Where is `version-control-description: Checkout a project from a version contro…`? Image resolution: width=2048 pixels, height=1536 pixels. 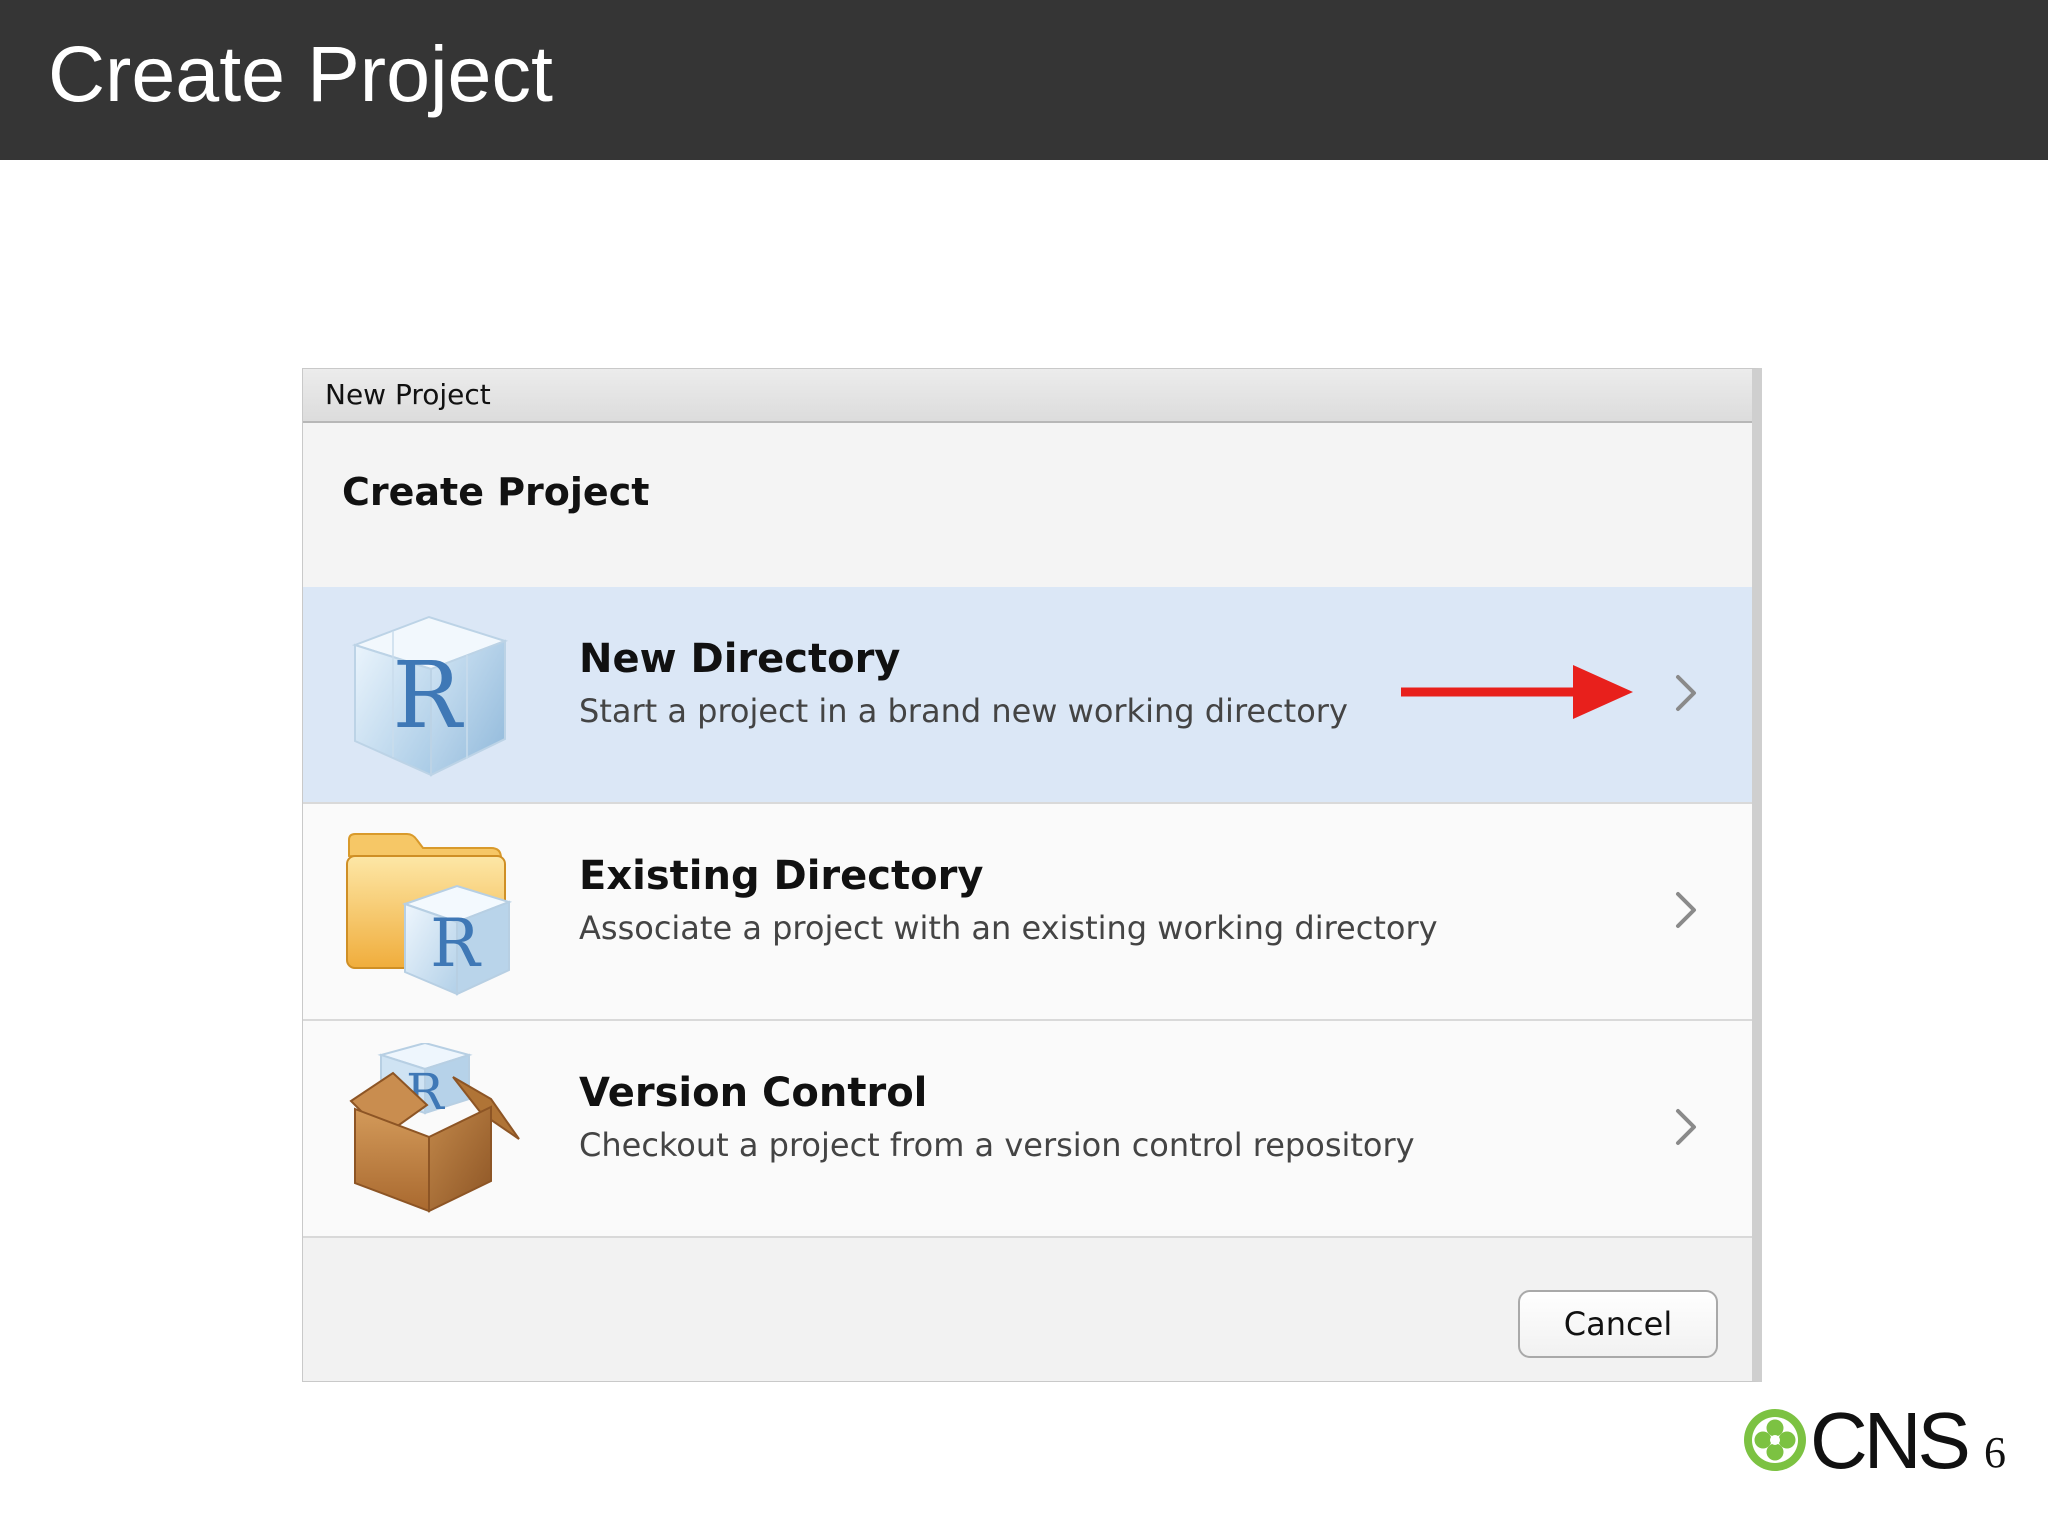
version-control-description: Checkout a project from a version contro… is located at coordinates (997, 1145).